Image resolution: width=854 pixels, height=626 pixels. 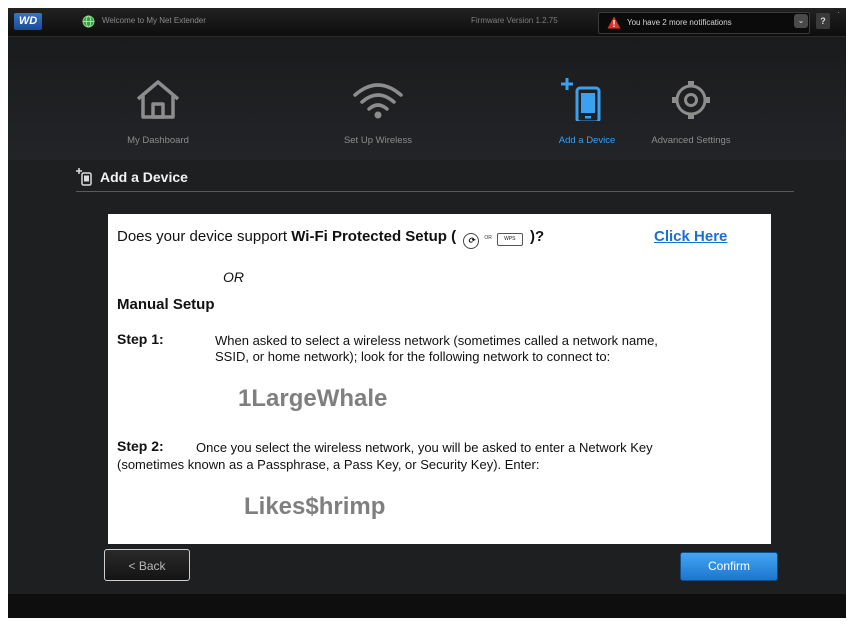 What do you see at coordinates (88, 21) in the screenshot?
I see `globe-icon` at bounding box center [88, 21].